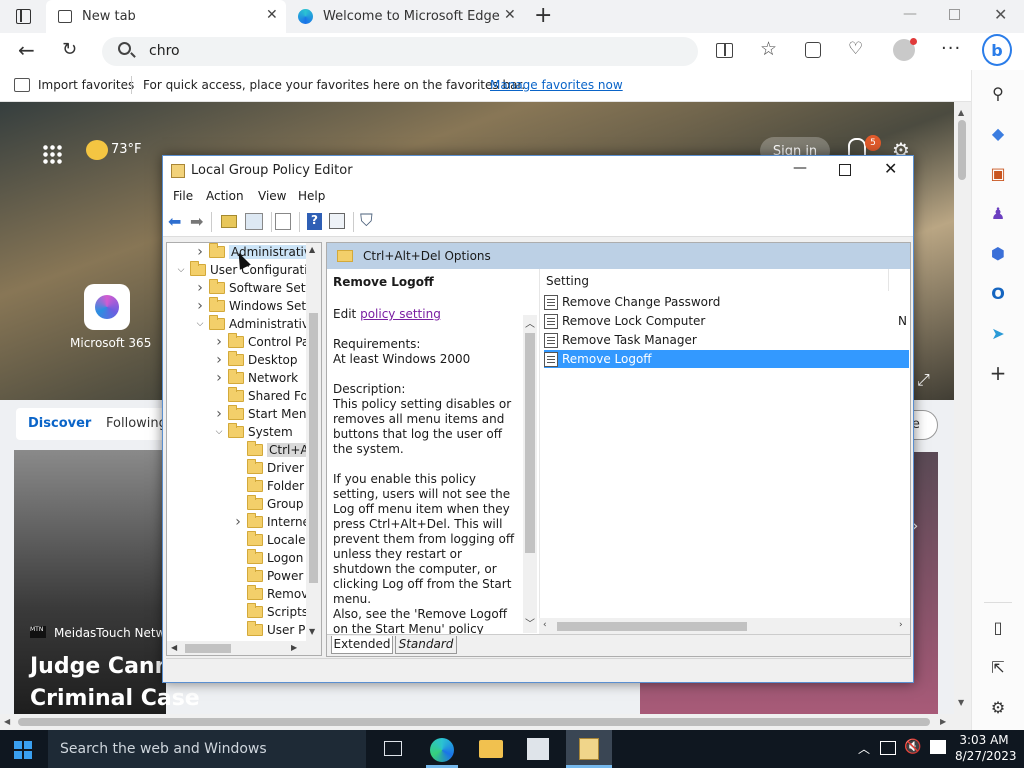 The image size is (1024, 768). What do you see at coordinates (998, 373) in the screenshot?
I see `add-sidebar-icon: +` at bounding box center [998, 373].